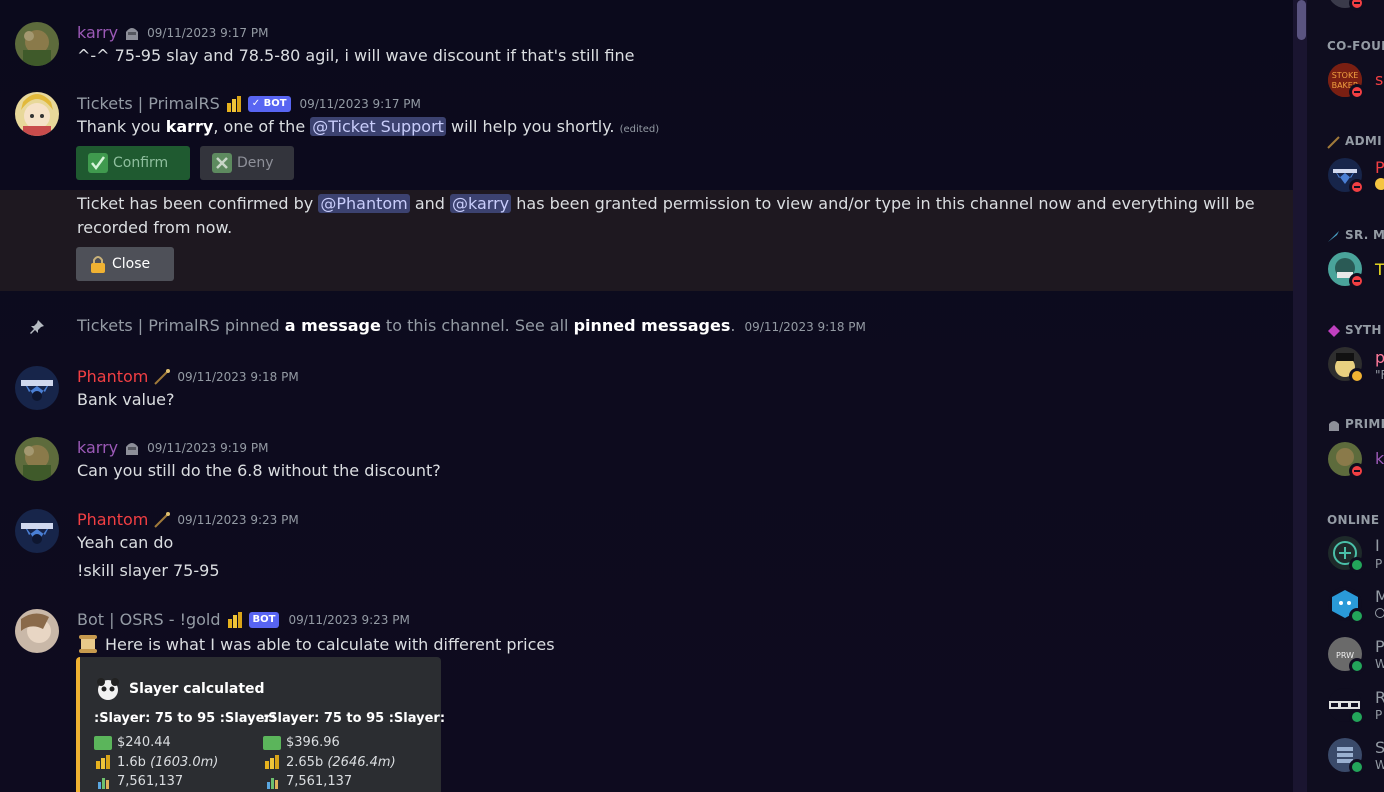 The height and width of the screenshot is (792, 1384). I want to click on timestamp: 09/11/2023 9:23 PM, so click(238, 519).